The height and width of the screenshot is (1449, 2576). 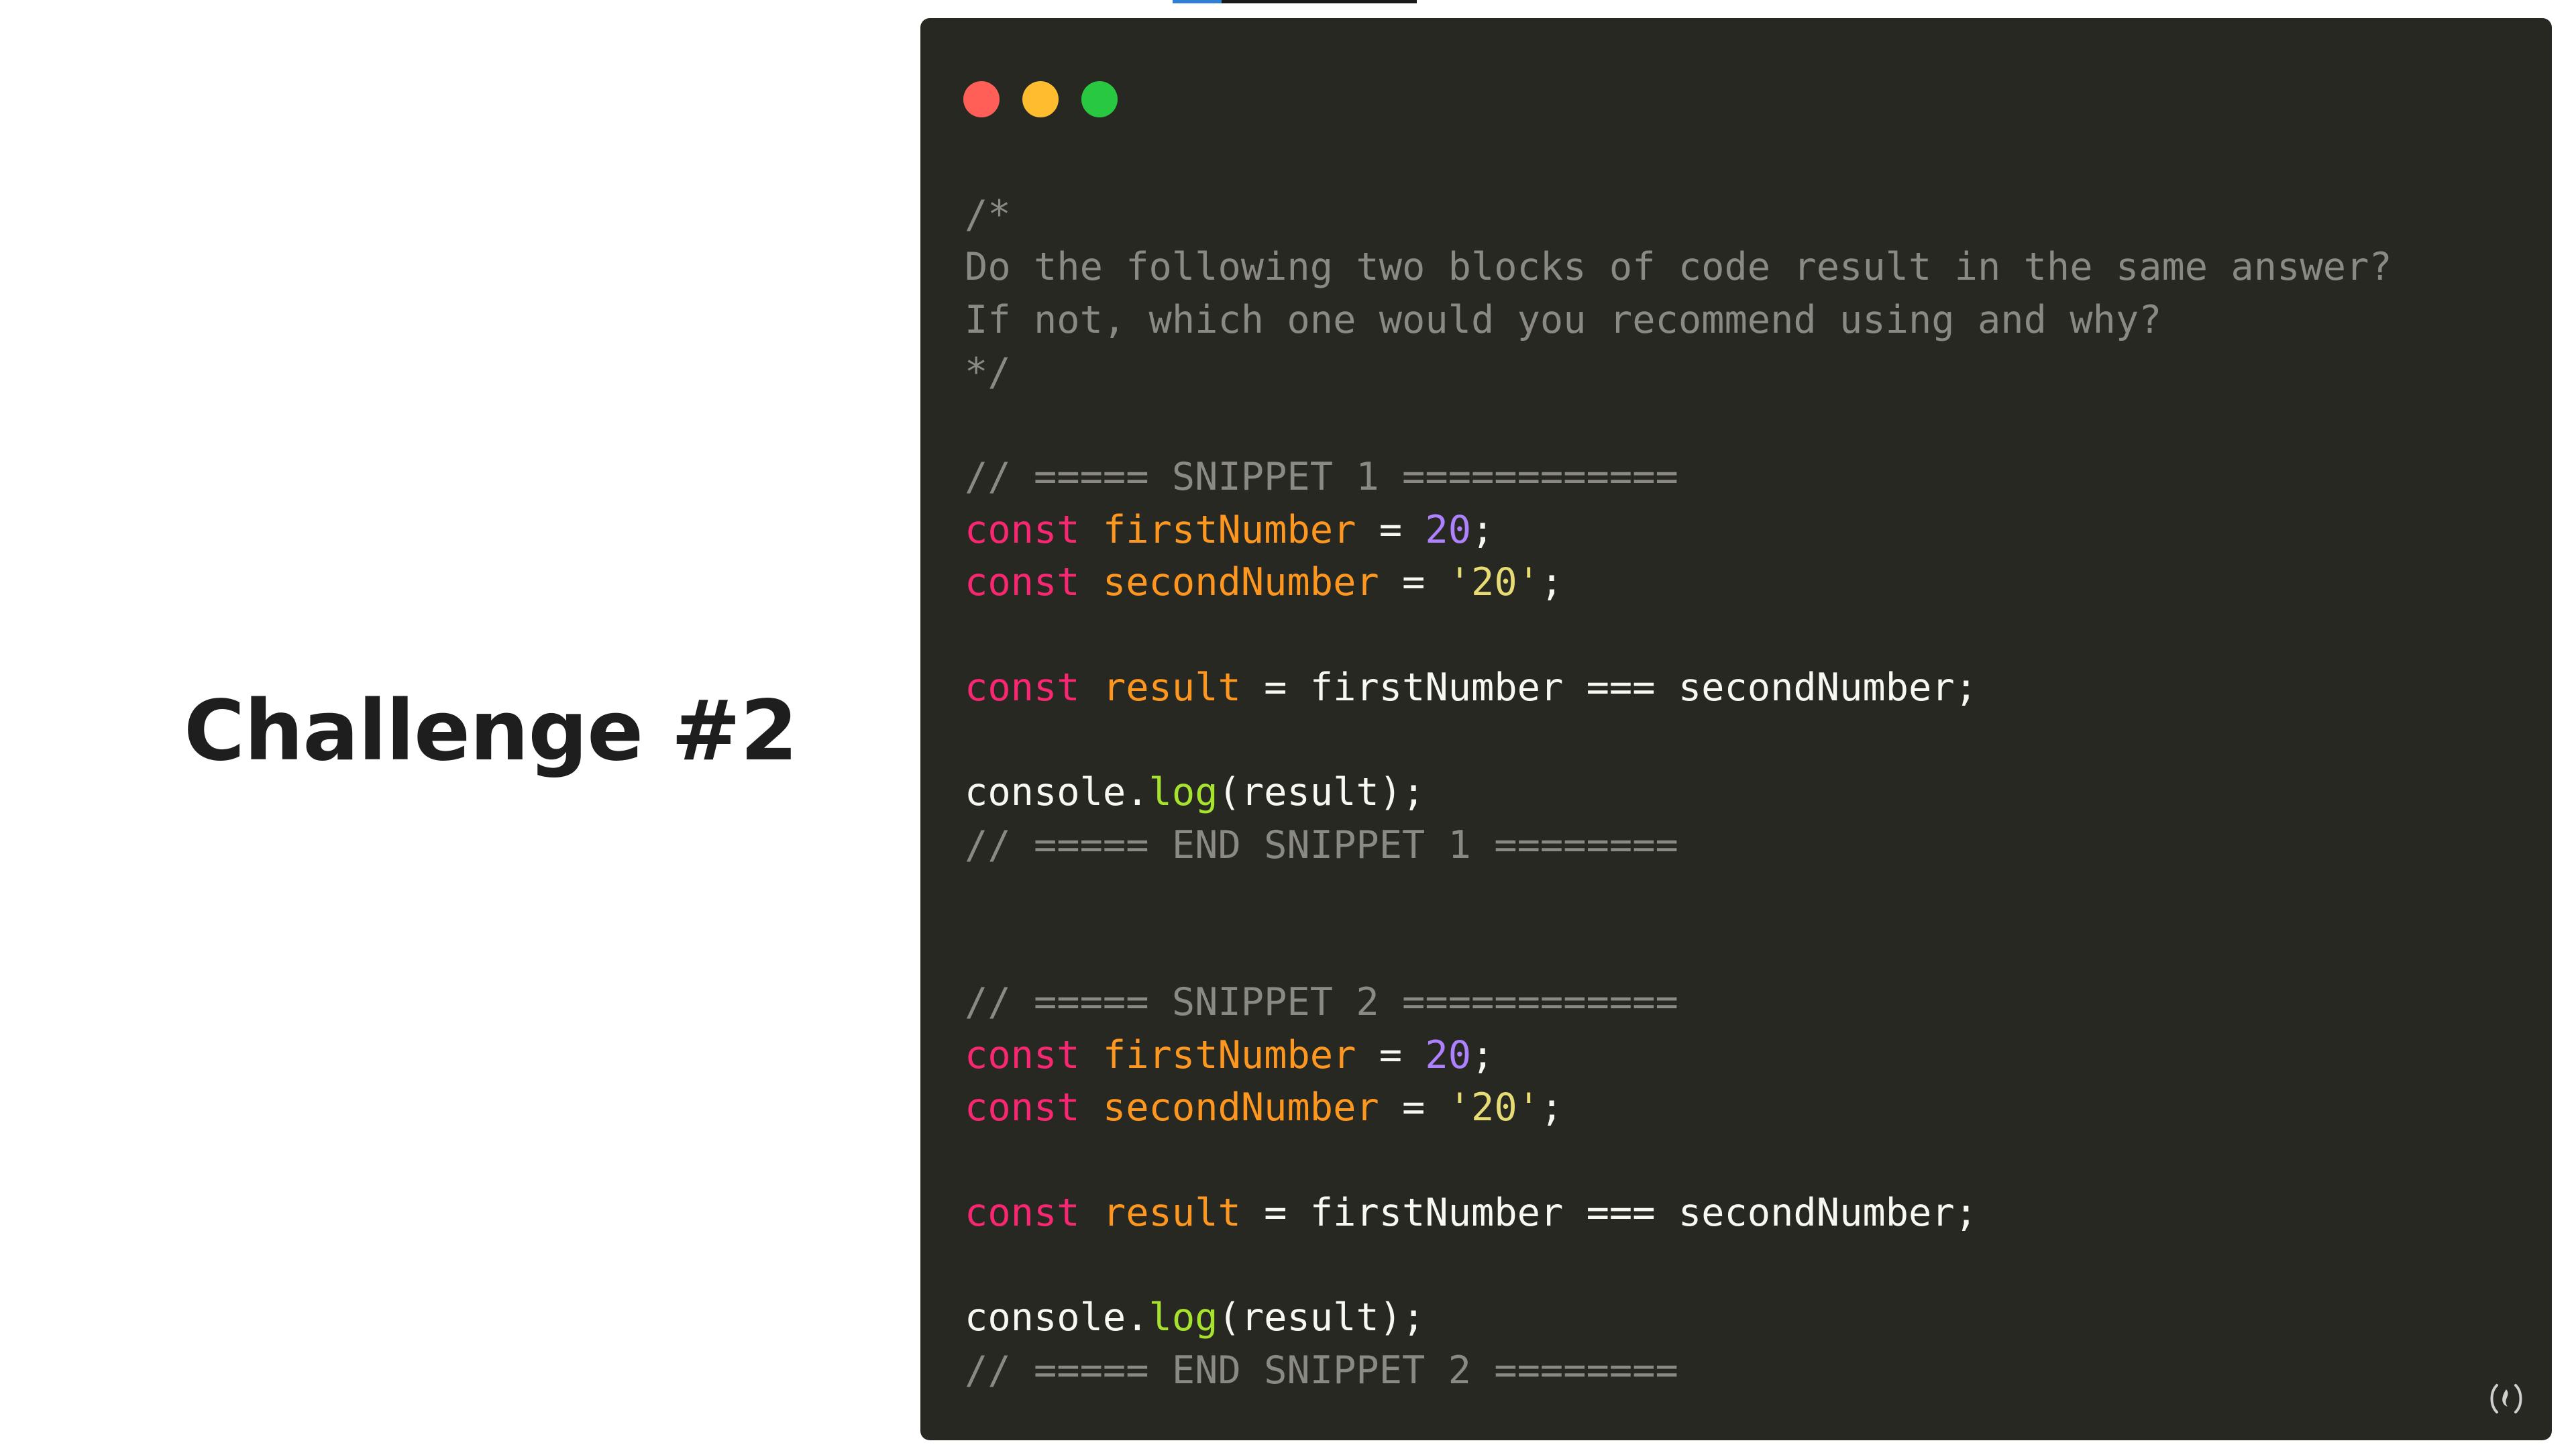 I want to click on code-token-comment: // ===== SNIPPET 1 ============, so click(x=1321, y=477).